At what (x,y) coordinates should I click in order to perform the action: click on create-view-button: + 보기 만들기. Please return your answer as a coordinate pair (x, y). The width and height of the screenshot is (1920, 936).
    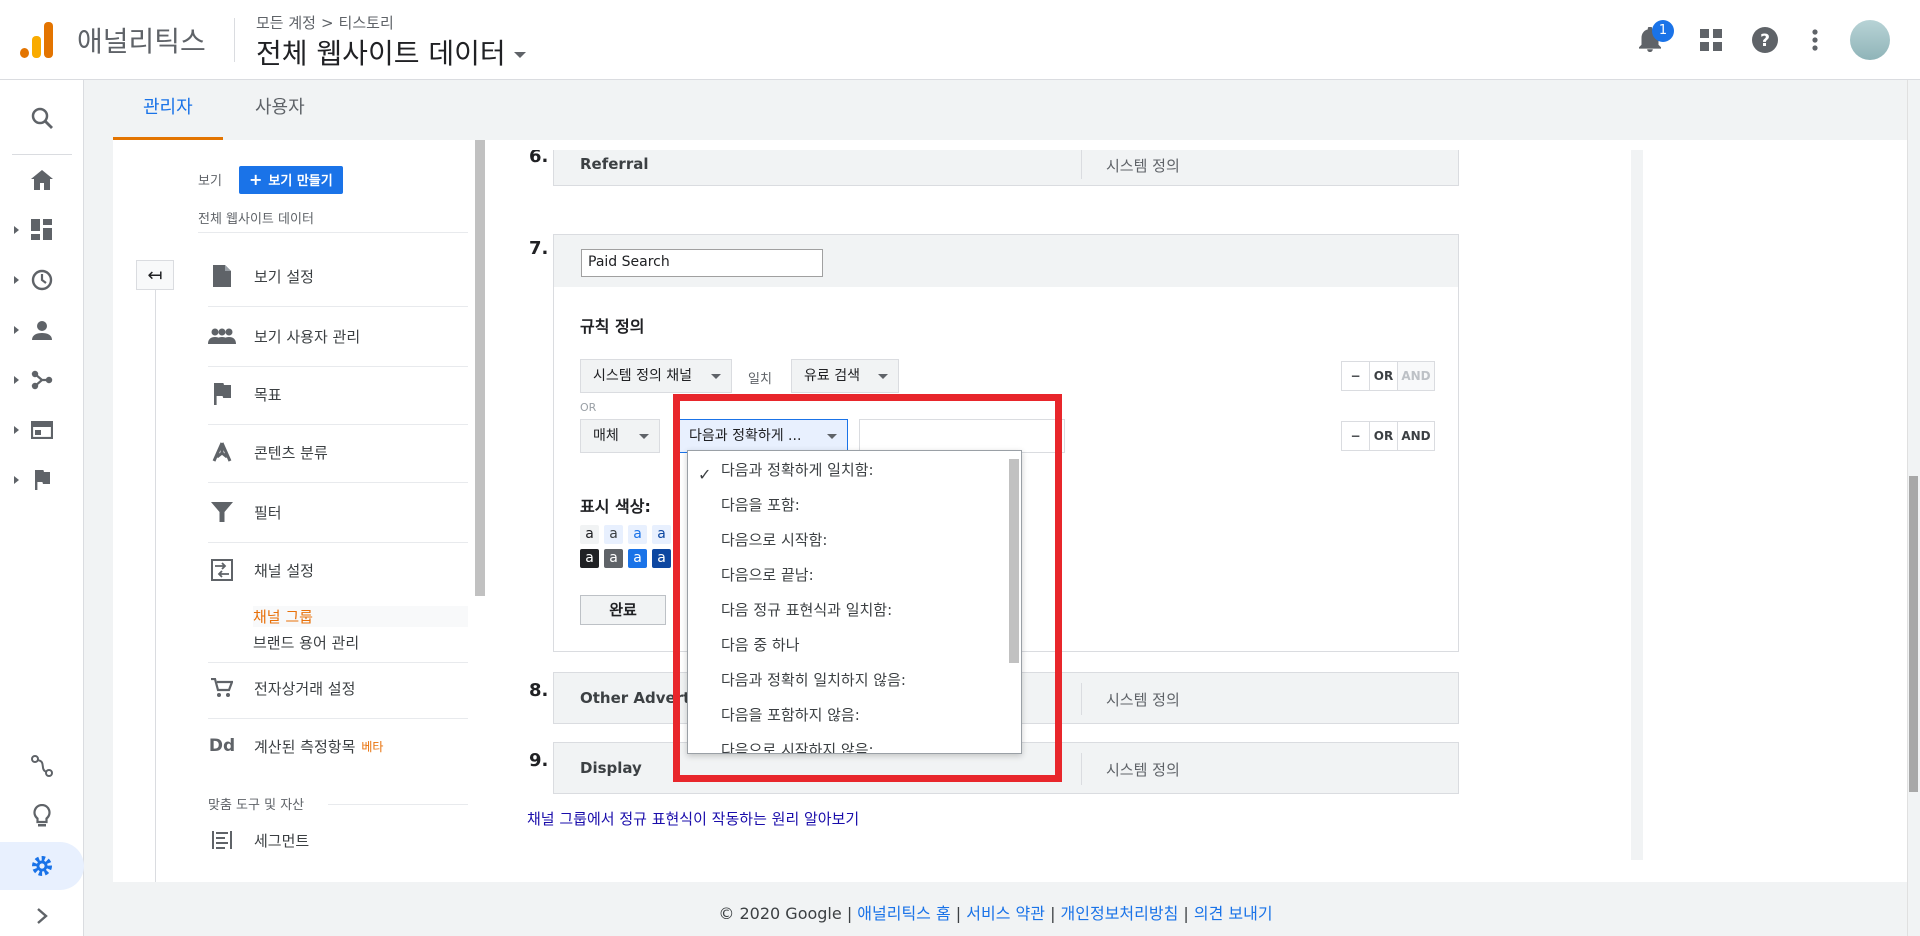
    Looking at the image, I should click on (291, 180).